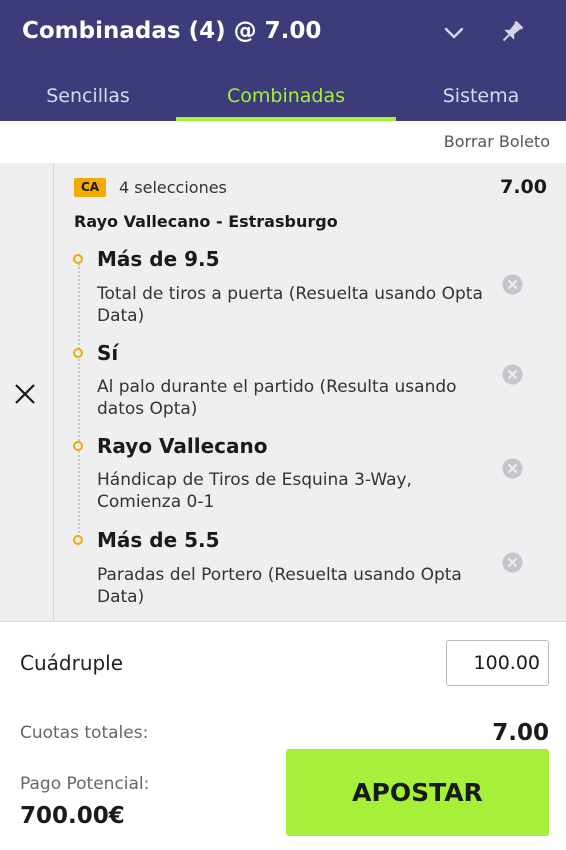  Describe the element at coordinates (497, 663) in the screenshot. I see `stake-input` at that location.